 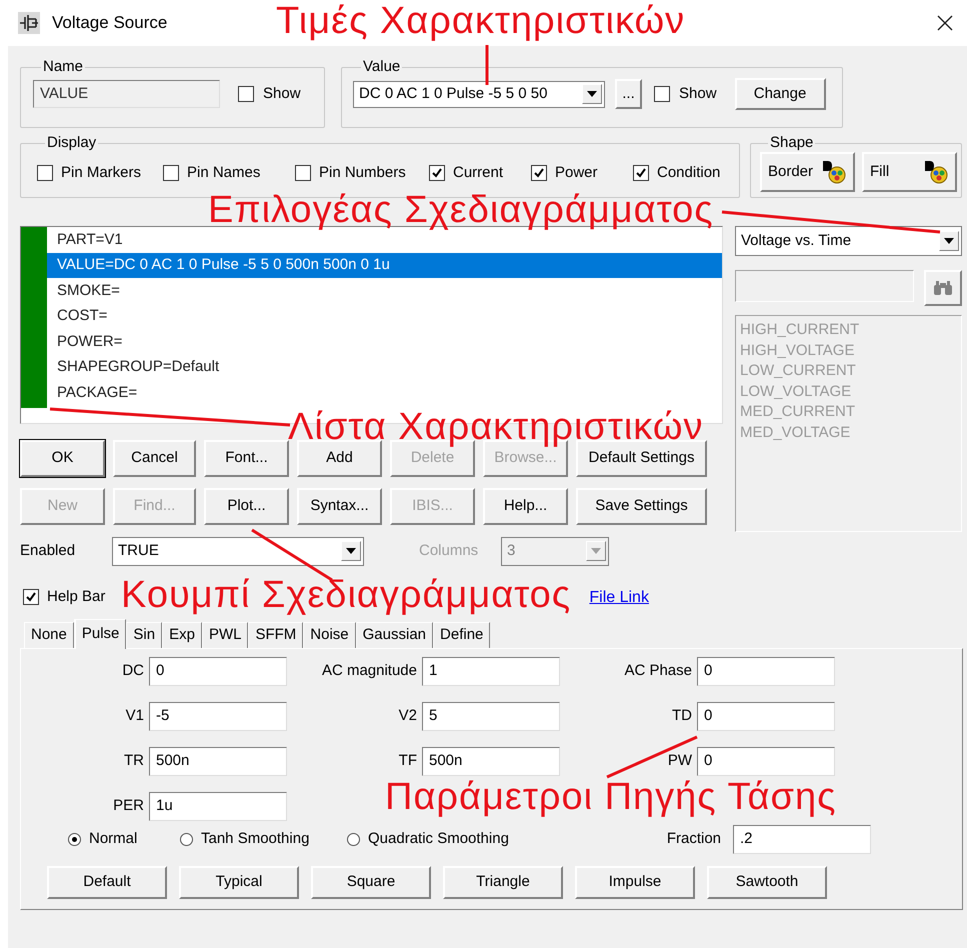 I want to click on input-field: 1u, so click(x=218, y=806).